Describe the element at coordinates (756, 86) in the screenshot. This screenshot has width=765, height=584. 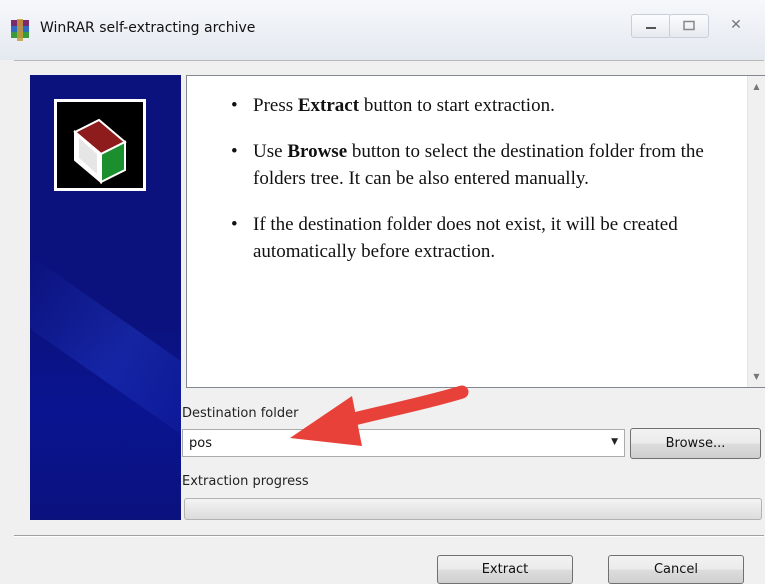
I see `scroll-up-arrow-icon: ▲` at that location.